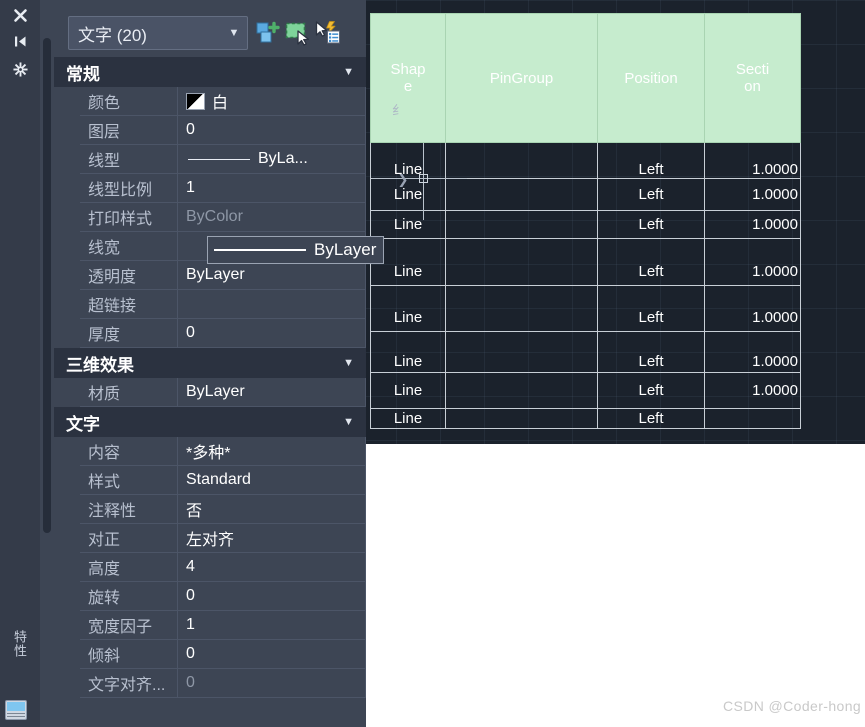 This screenshot has height=727, width=865. I want to click on table-header-pingroup: PinGroup, so click(521, 78).